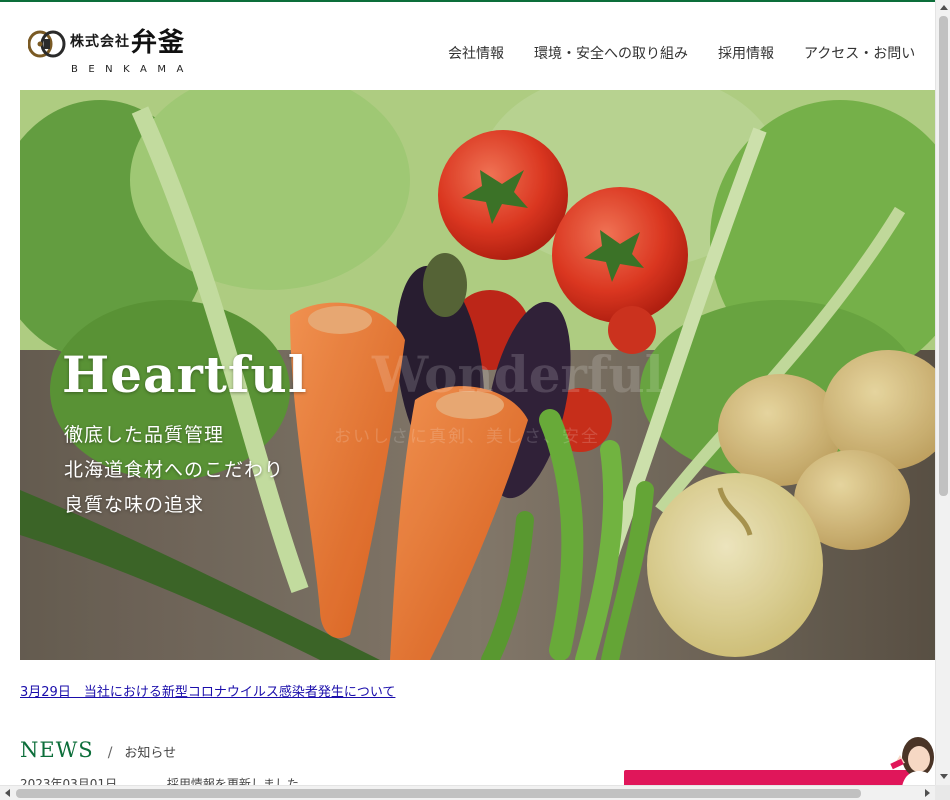 This screenshot has width=950, height=800. What do you see at coordinates (942, 792) in the screenshot?
I see `scrollbar-corner` at bounding box center [942, 792].